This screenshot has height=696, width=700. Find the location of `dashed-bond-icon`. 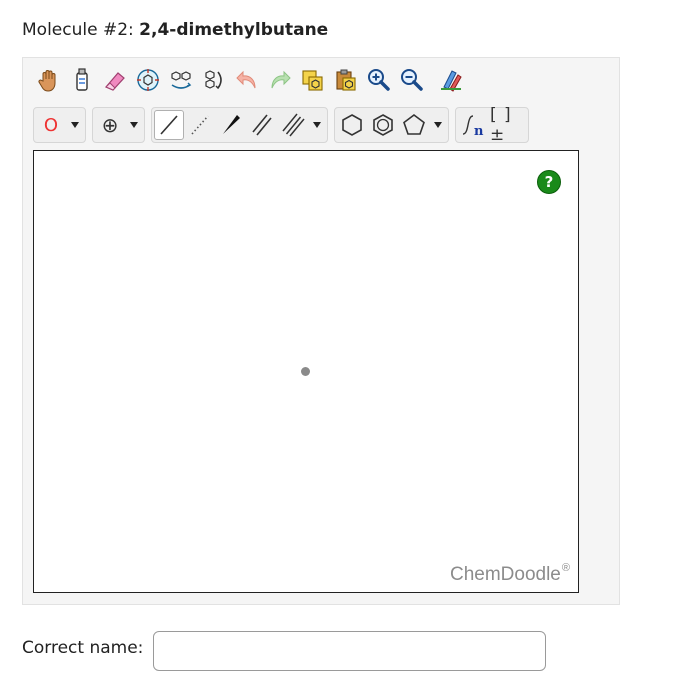

dashed-bond-icon is located at coordinates (200, 125).